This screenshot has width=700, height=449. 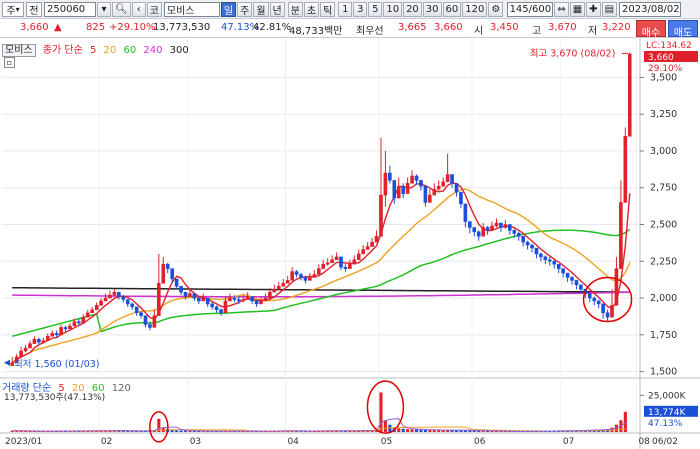 I want to click on interval-3: 3, so click(x=360, y=9).